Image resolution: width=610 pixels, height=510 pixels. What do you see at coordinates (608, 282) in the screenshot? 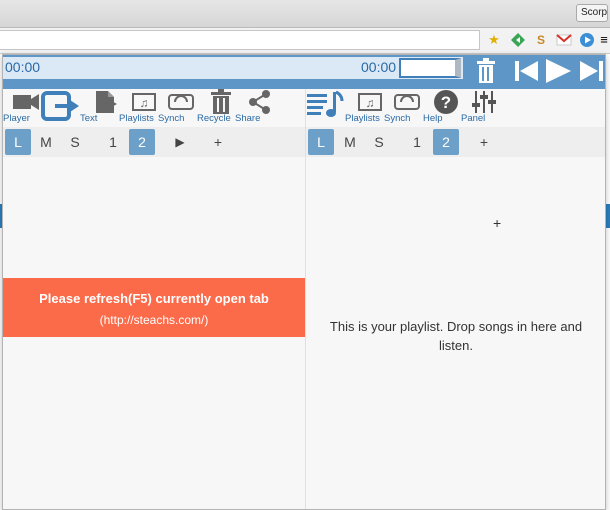
I see `page-background-right` at bounding box center [608, 282].